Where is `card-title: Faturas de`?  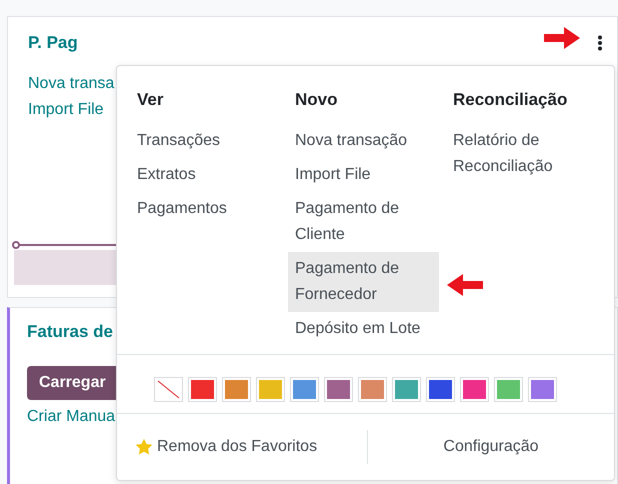 card-title: Faturas de is located at coordinates (70, 332).